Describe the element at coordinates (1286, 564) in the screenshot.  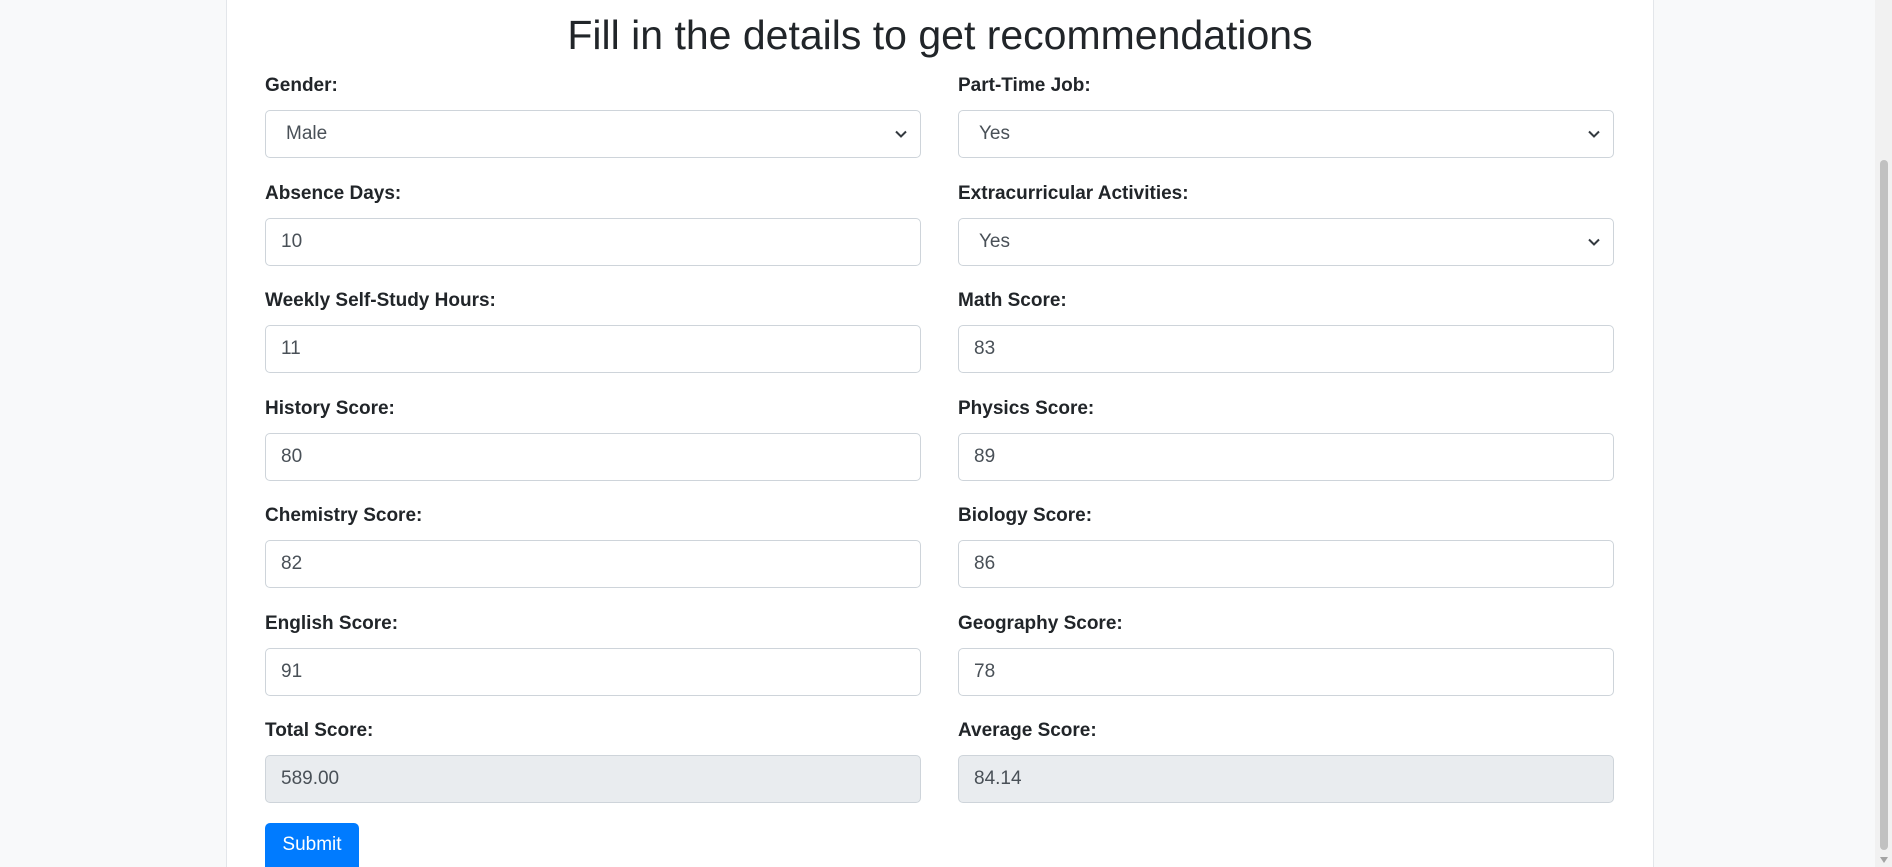
I see `biology-score-input: 86` at that location.